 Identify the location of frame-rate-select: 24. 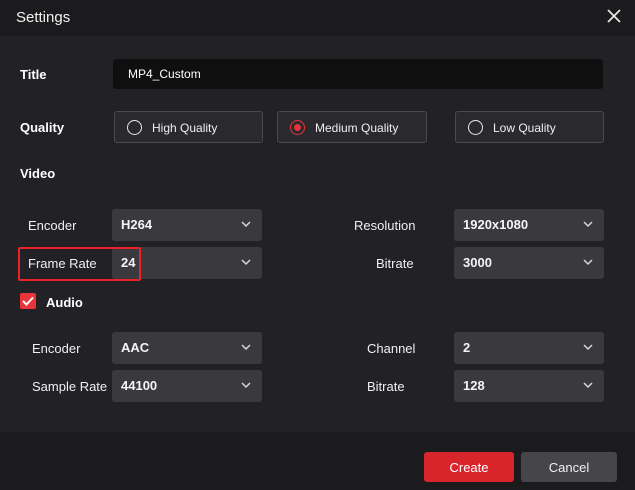
(187, 263).